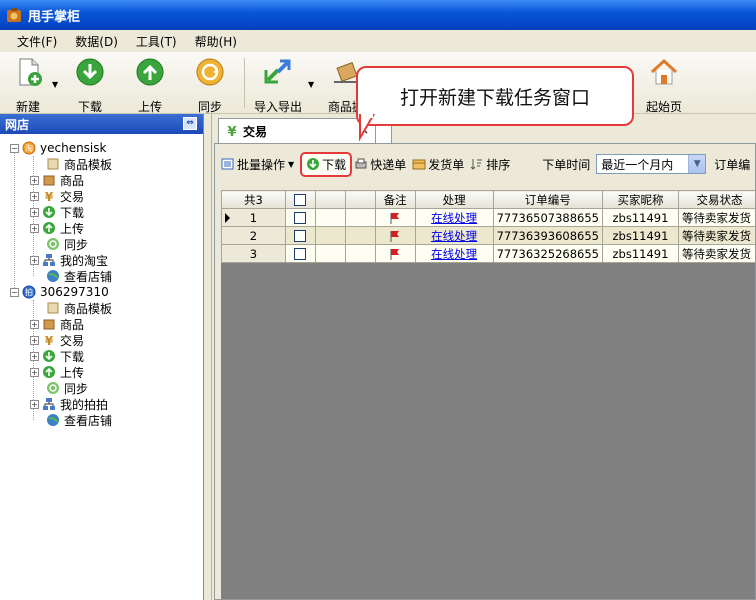  What do you see at coordinates (495, 96) in the screenshot?
I see `callout-tooltip: 打开新建下载任务窗口` at bounding box center [495, 96].